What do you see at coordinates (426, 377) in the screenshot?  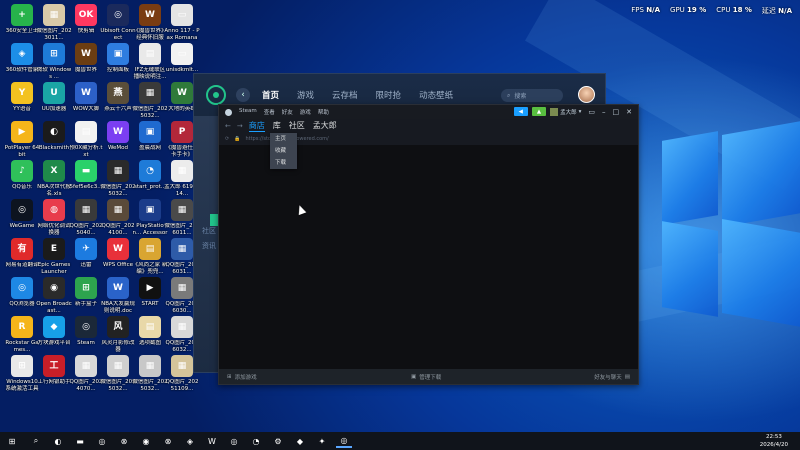 I see `manage-downloads-button: ▣ 管理下载` at bounding box center [426, 377].